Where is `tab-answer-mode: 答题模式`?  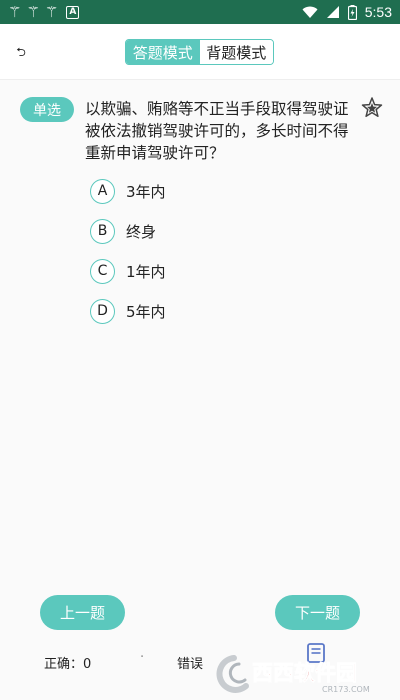 tab-answer-mode: 答题模式 is located at coordinates (163, 52).